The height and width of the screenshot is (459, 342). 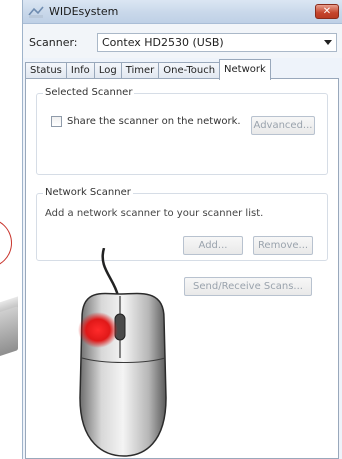 What do you see at coordinates (245, 69) in the screenshot?
I see `tab-network: Network` at bounding box center [245, 69].